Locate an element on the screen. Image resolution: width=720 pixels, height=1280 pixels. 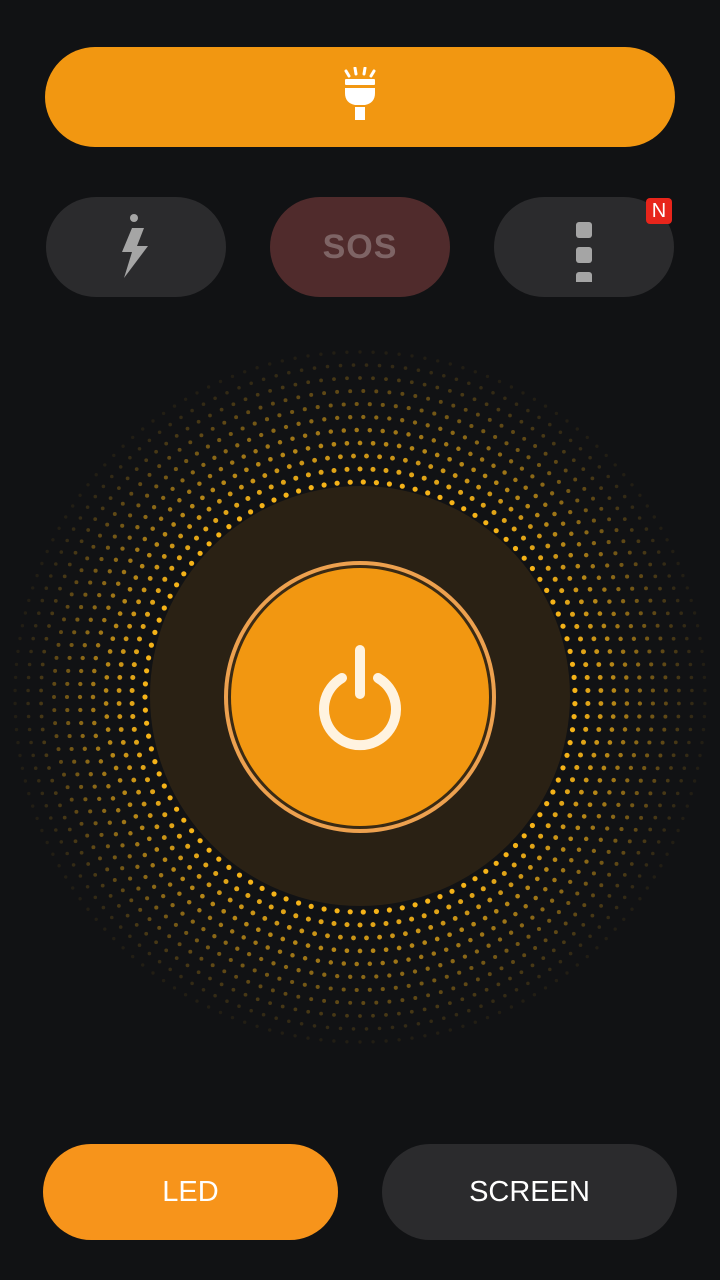
led-mode-button: LED is located at coordinates (190, 1192).